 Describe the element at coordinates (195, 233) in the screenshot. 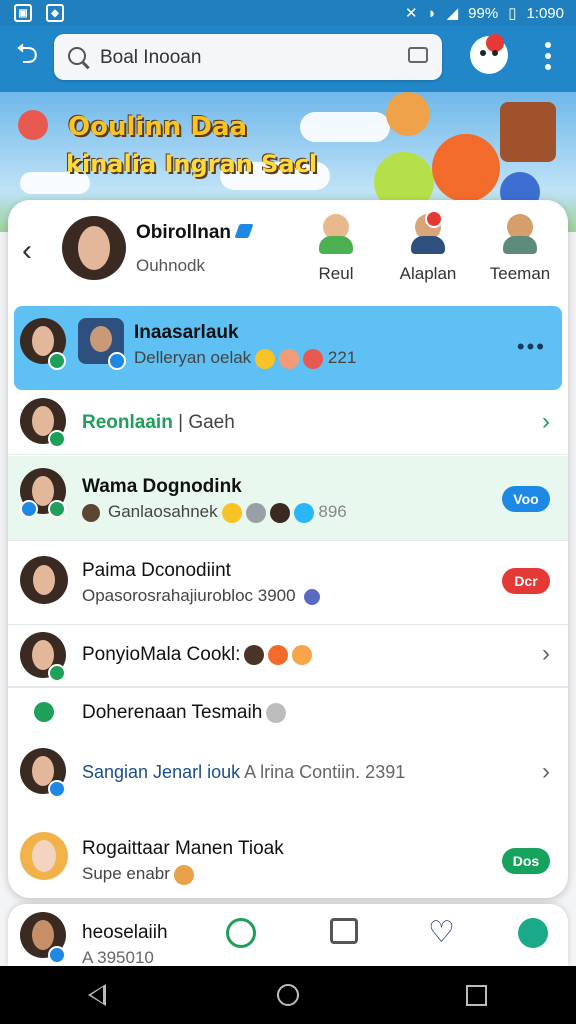

I see `profile-name: Obirollnan` at that location.